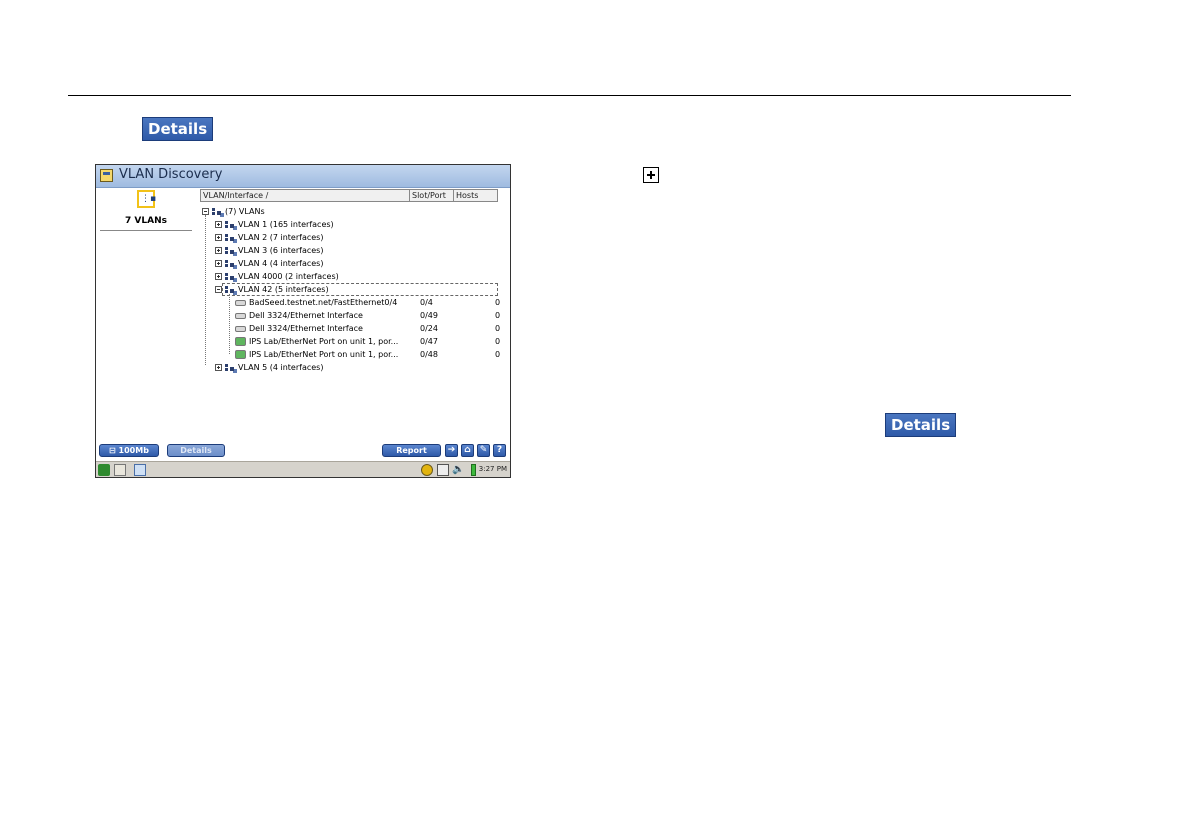 The width and height of the screenshot is (1188, 828). What do you see at coordinates (426, 302) in the screenshot?
I see `interface-slot: 0/4` at bounding box center [426, 302].